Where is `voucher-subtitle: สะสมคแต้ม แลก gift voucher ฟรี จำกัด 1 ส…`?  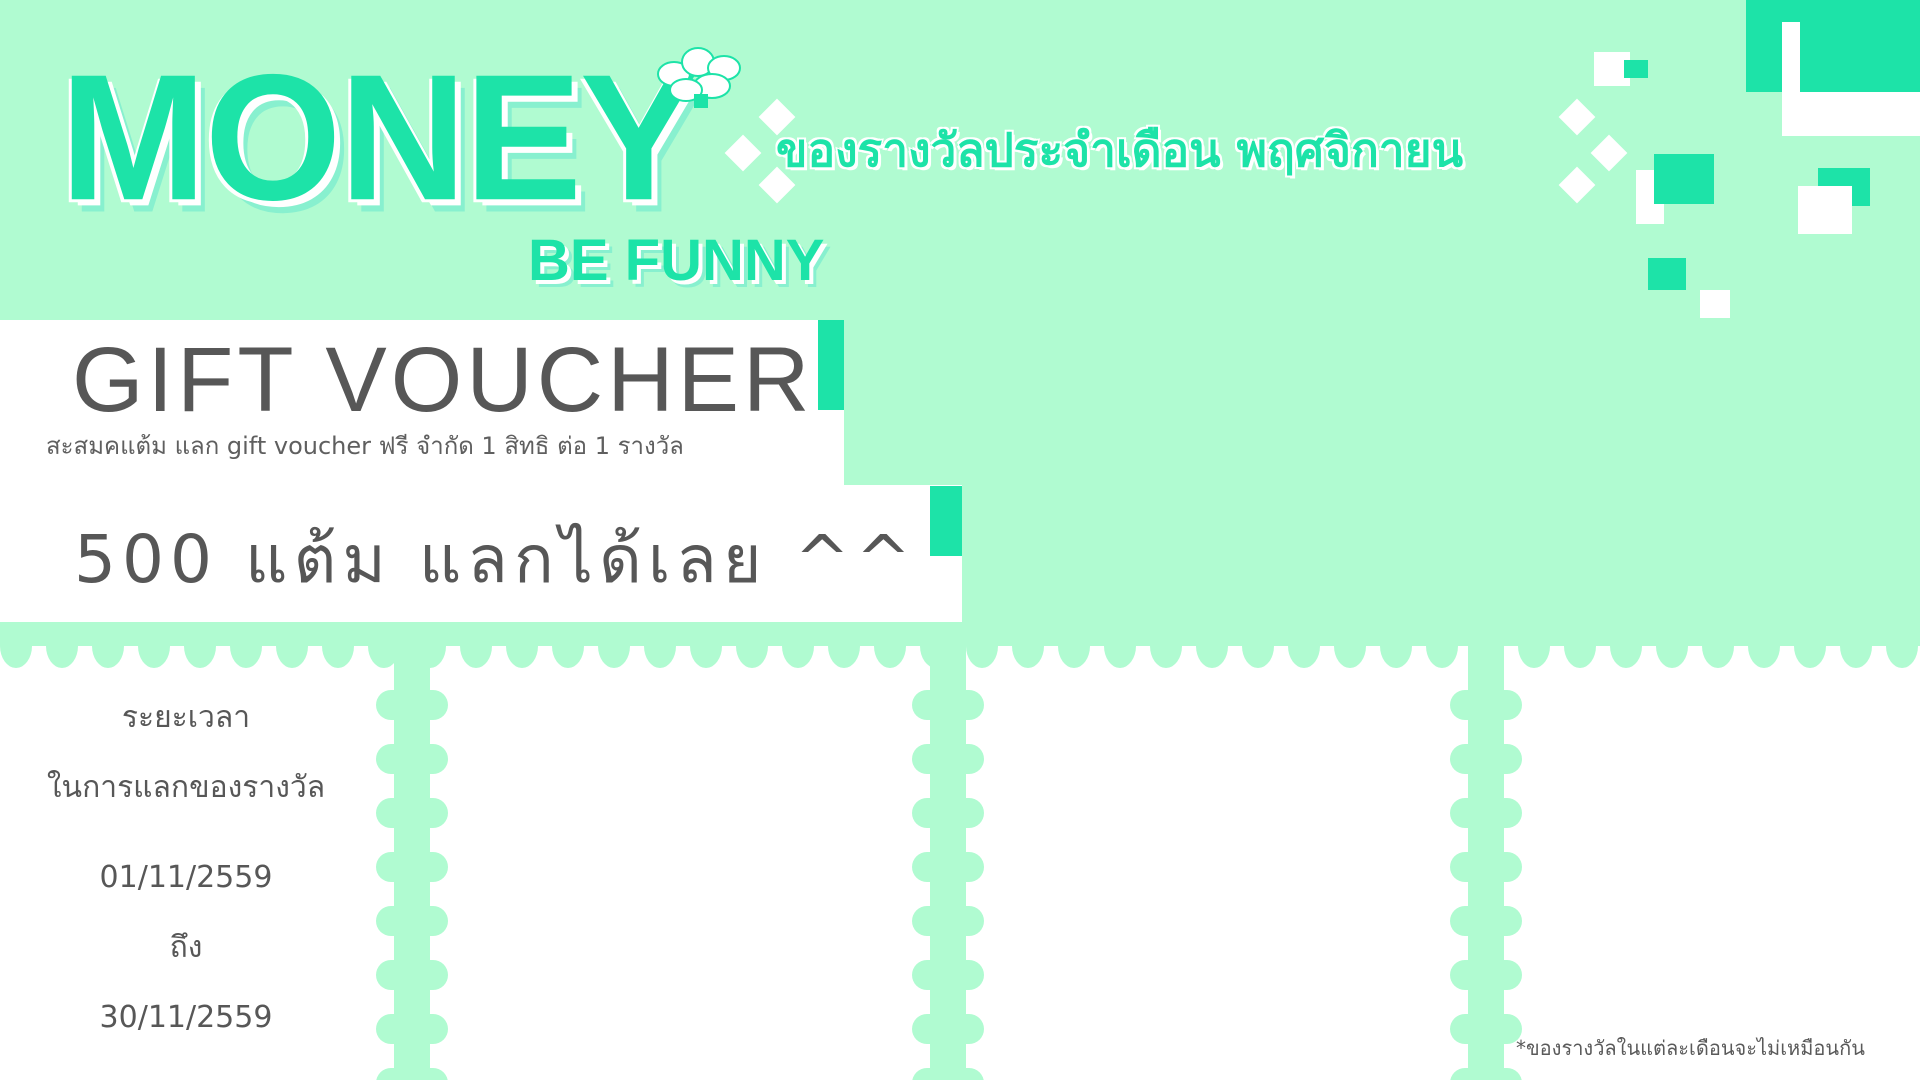
voucher-subtitle: สะสมคแต้ม แลก gift voucher ฟรี จำกัด 1 ส… is located at coordinates (365, 446).